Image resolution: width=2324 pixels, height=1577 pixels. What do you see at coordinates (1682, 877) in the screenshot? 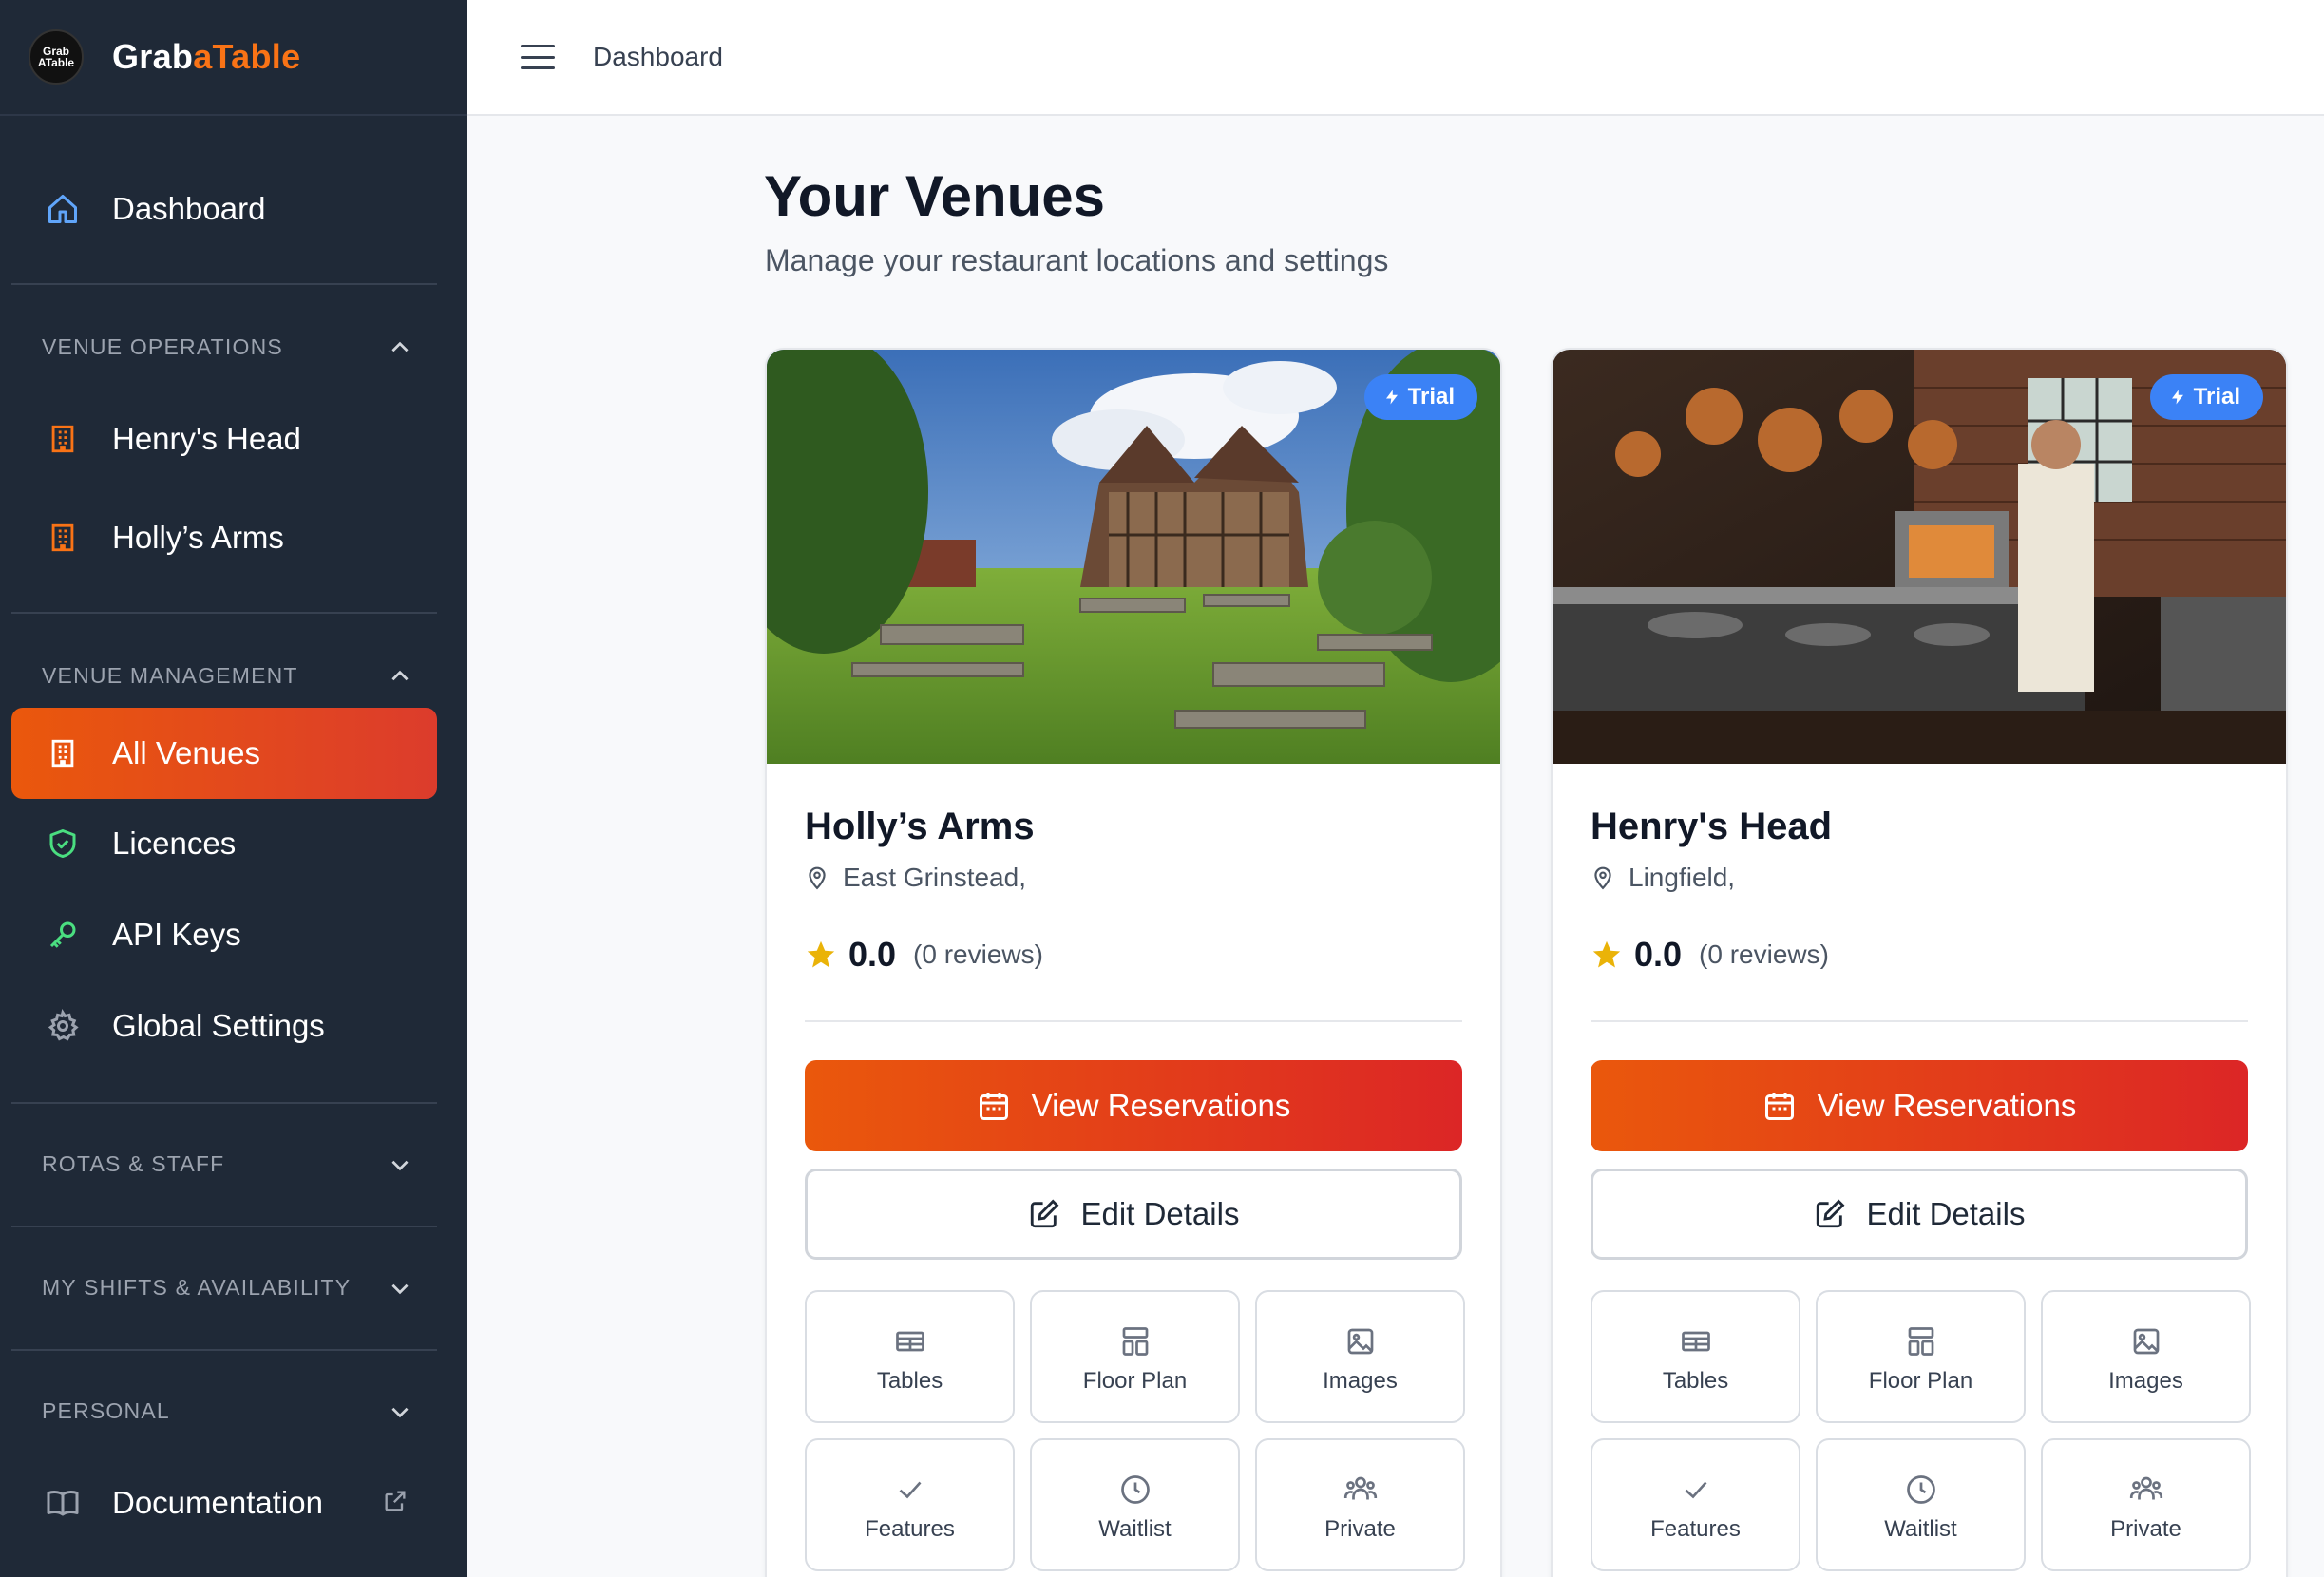
I see `location-text: Lingfield,` at bounding box center [1682, 877].